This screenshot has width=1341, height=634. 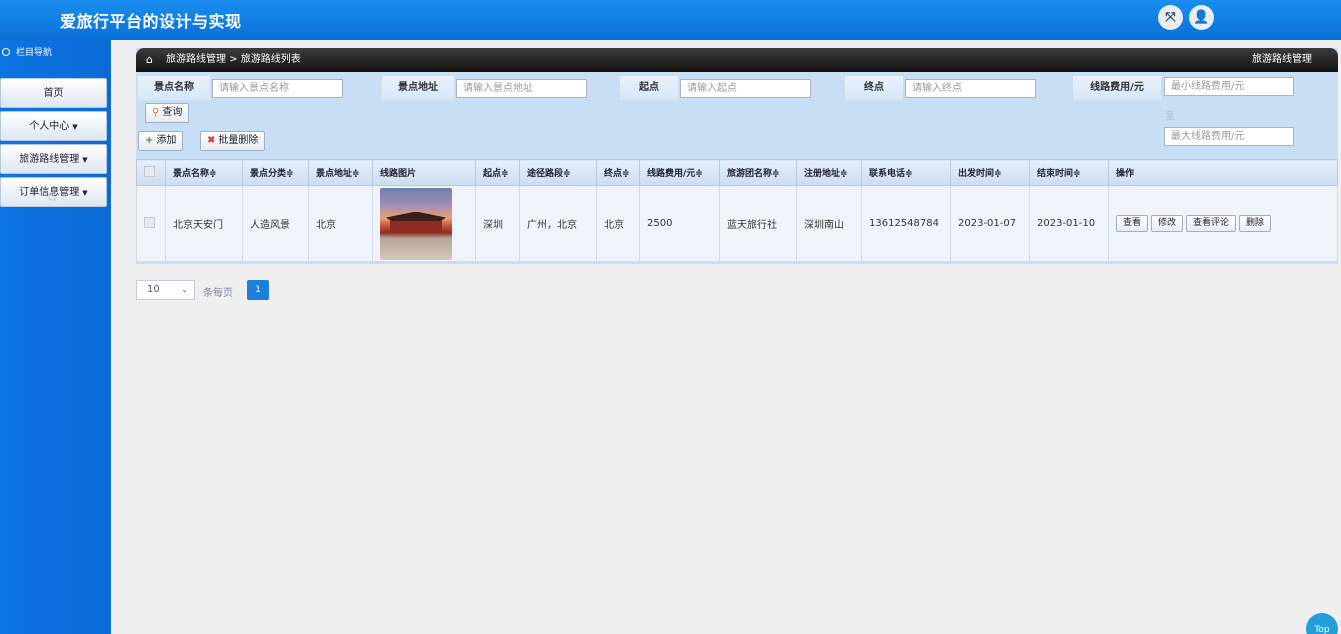 What do you see at coordinates (618, 172) in the screenshot?
I see `col-header: 终点≑` at bounding box center [618, 172].